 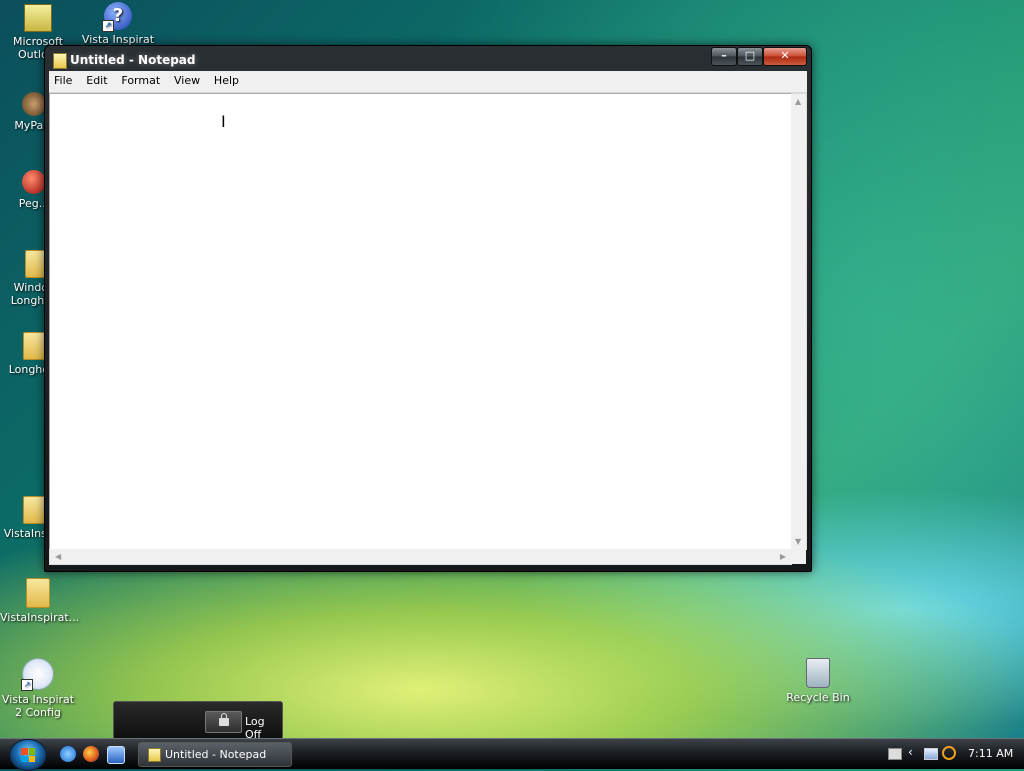 What do you see at coordinates (931, 754) in the screenshot?
I see `network-icon` at bounding box center [931, 754].